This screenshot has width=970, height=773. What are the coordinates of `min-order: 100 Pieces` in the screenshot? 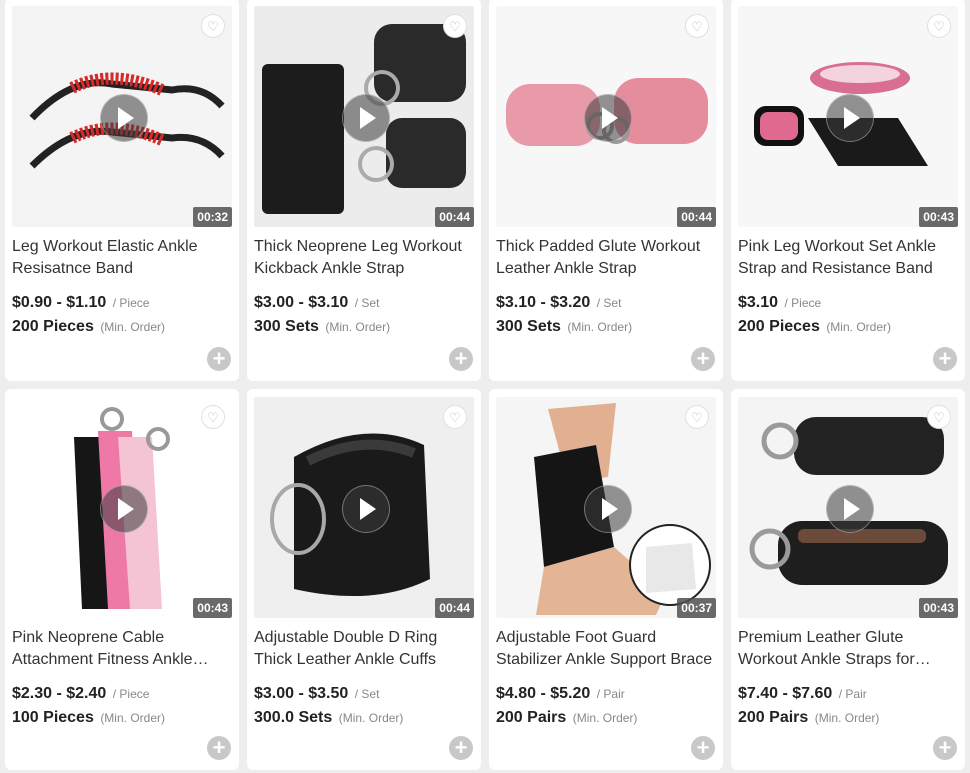 It's located at (53, 717).